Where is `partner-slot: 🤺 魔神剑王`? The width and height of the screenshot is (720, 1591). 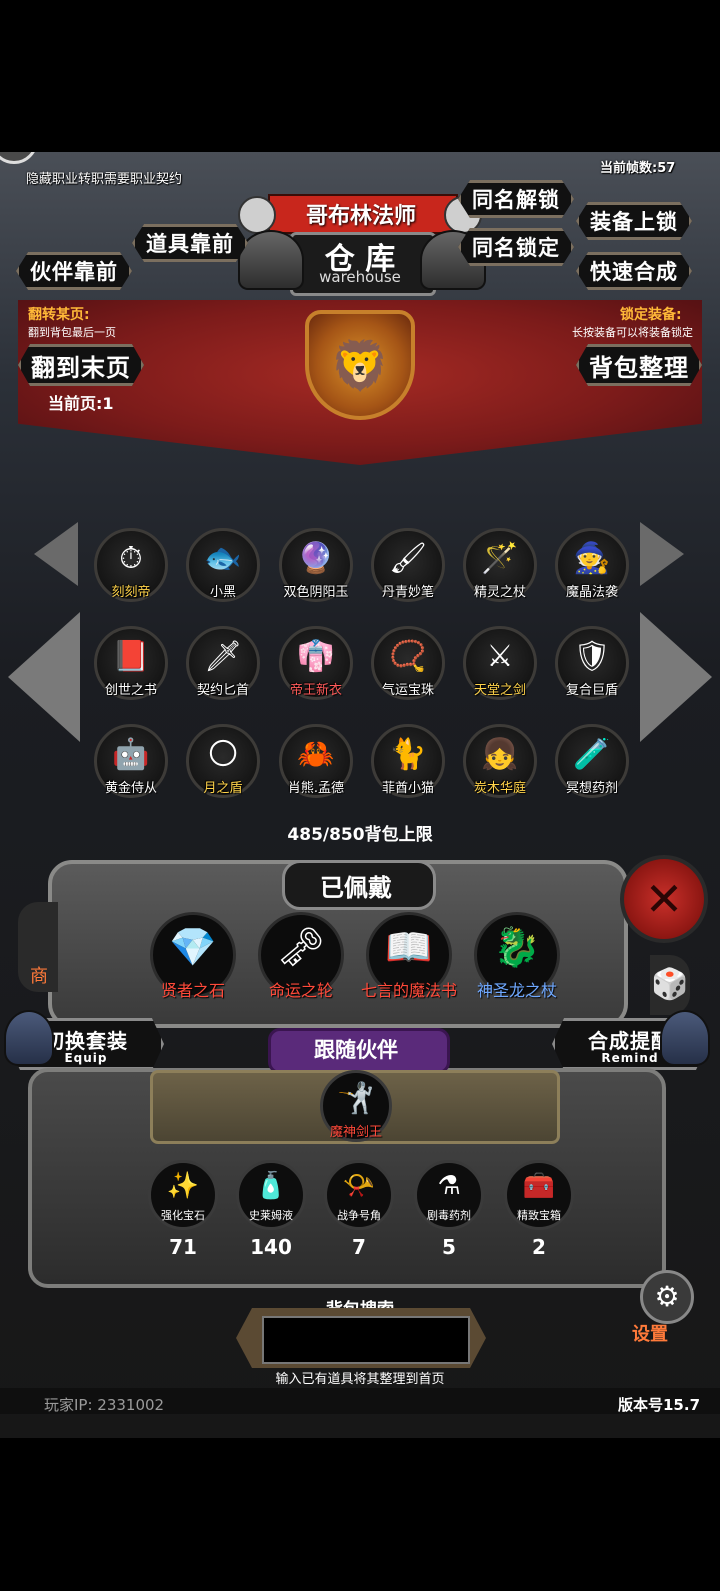 partner-slot: 🤺 魔神剑王 is located at coordinates (356, 1106).